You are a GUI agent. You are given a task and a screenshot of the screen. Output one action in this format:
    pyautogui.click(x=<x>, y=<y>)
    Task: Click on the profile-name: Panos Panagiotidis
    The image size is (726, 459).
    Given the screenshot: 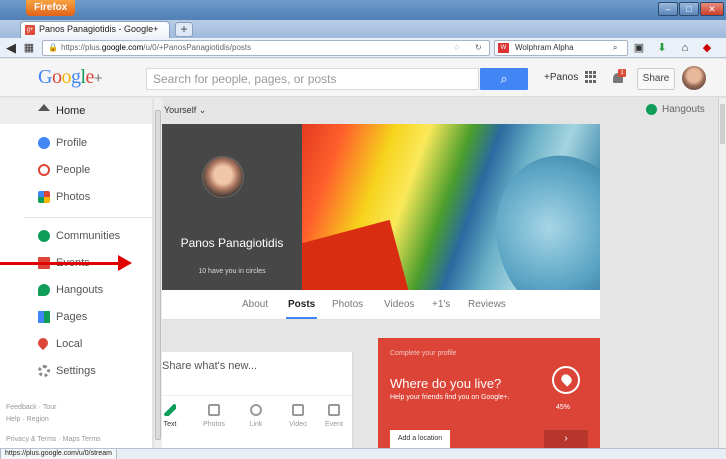 What is the action you would take?
    pyautogui.click(x=232, y=243)
    